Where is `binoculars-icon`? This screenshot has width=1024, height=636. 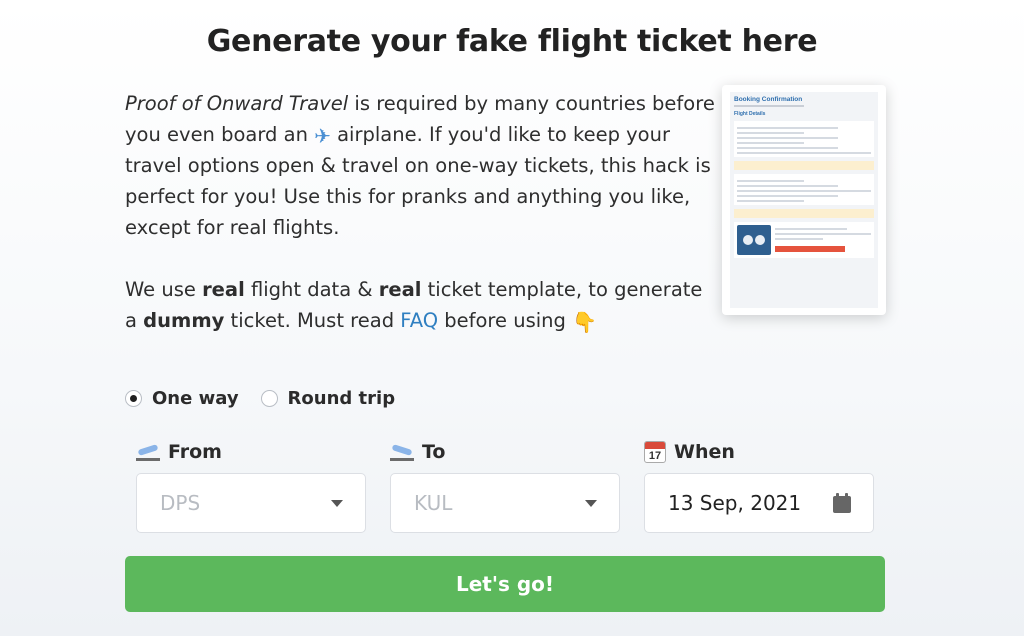 binoculars-icon is located at coordinates (754, 240).